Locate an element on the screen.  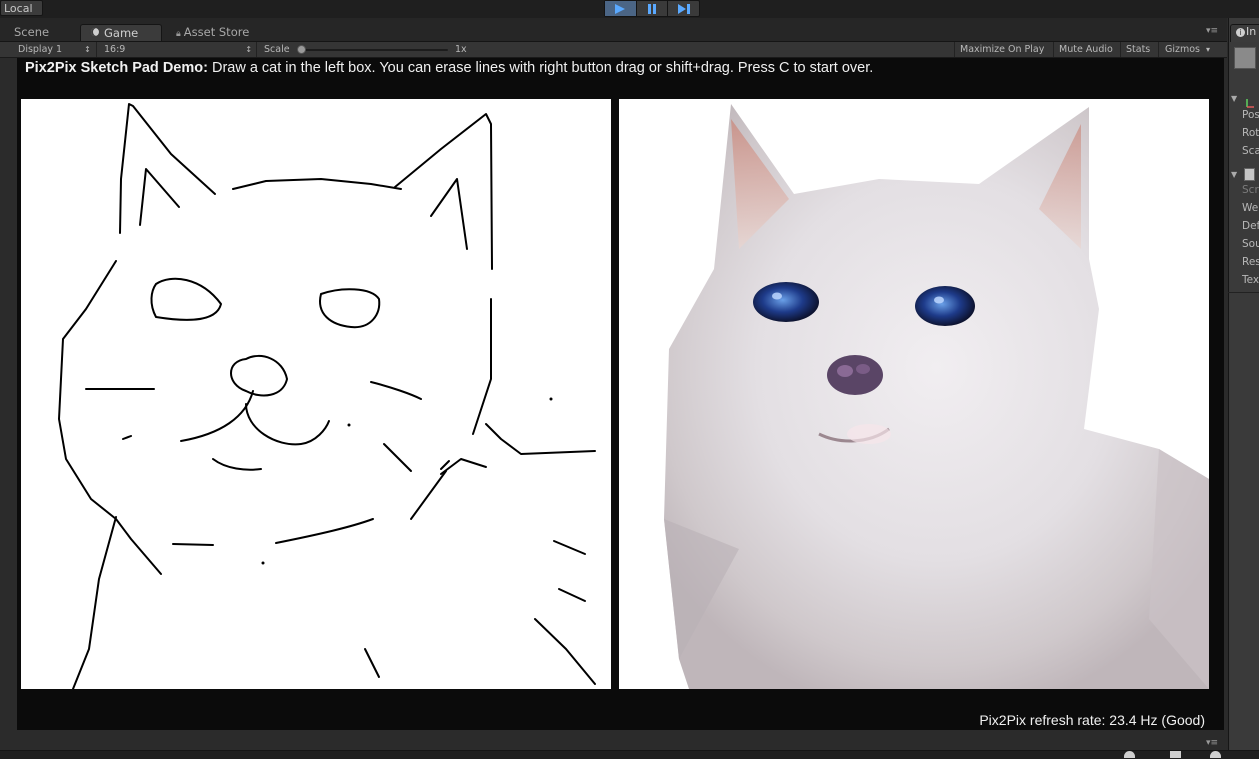
tab-menu-icon: ▾≡ is located at coordinates (1212, 31).